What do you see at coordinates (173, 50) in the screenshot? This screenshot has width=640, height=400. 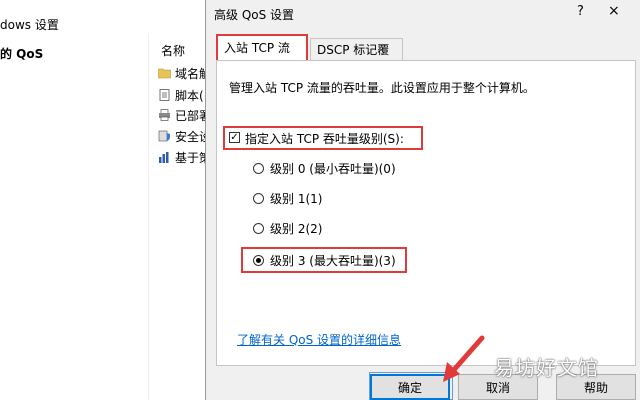 I see `column-header-name: 名称` at bounding box center [173, 50].